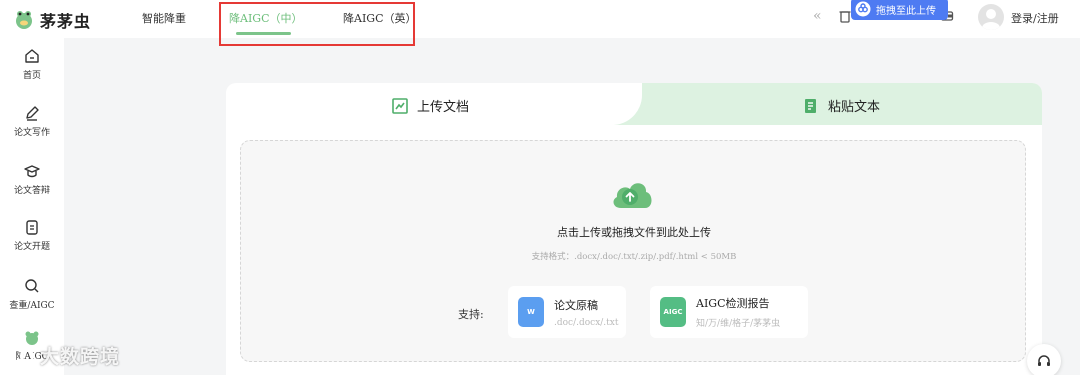  I want to click on active-nav-underline, so click(263, 33).